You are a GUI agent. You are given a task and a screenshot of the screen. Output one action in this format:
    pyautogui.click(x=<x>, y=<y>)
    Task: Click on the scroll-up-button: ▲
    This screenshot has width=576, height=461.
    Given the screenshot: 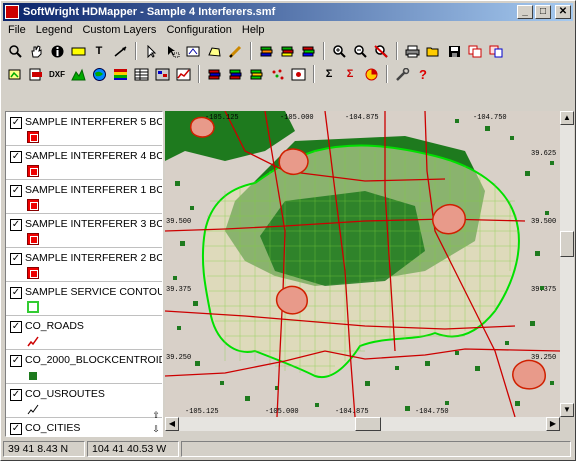 What is the action you would take?
    pyautogui.click(x=567, y=118)
    